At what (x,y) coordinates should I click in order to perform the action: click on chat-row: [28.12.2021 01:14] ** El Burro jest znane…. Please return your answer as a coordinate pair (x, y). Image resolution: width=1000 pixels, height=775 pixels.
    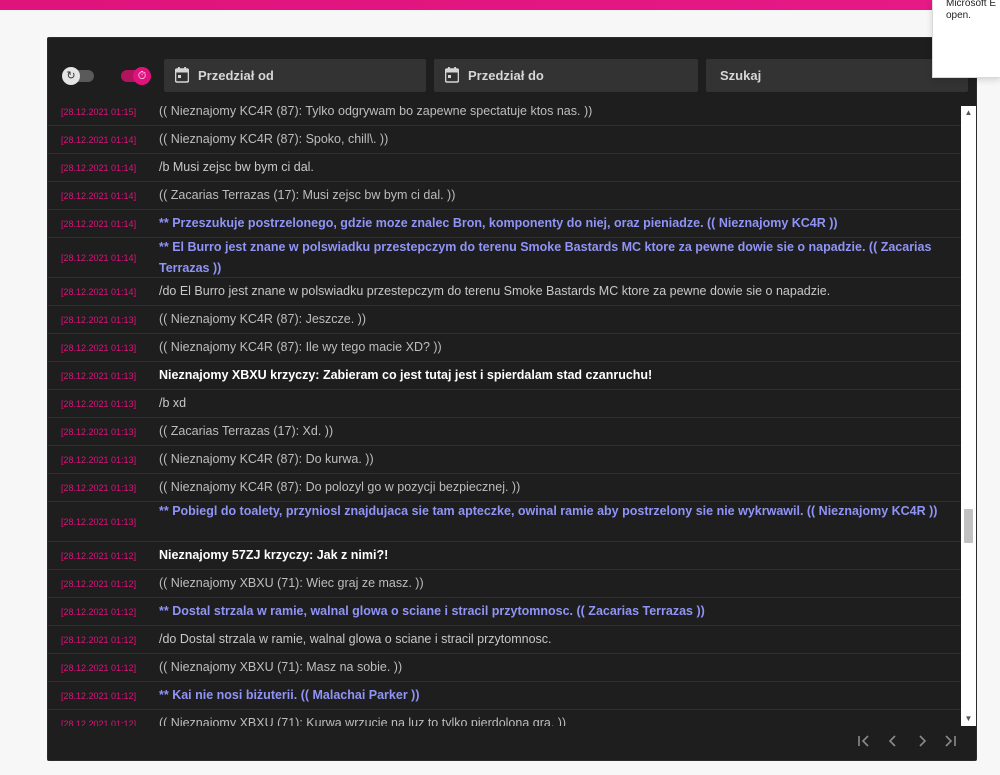
    Looking at the image, I should click on (504, 258).